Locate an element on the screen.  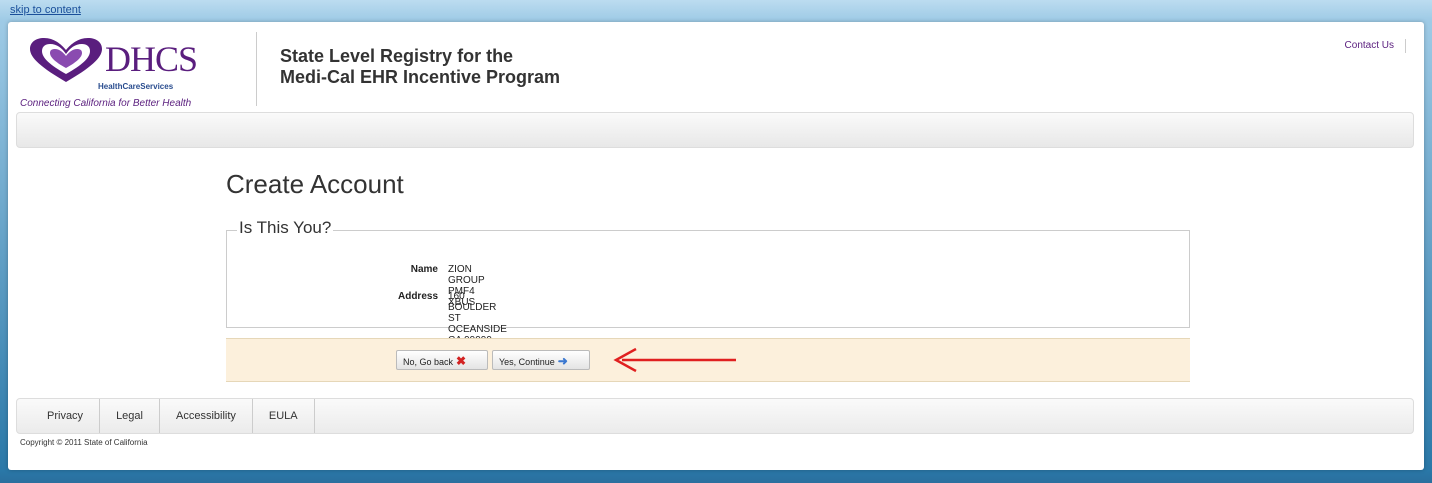
heart-icon is located at coordinates (66, 60).